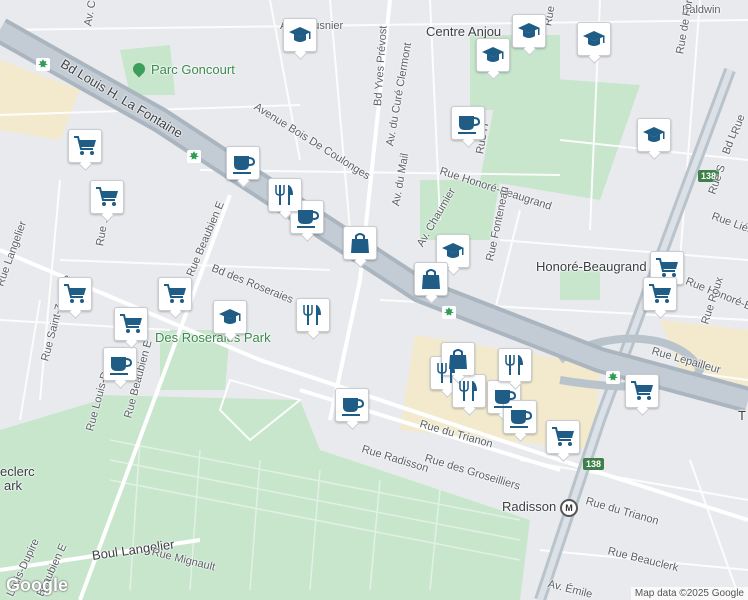 Image resolution: width=748 pixels, height=600 pixels. Describe the element at coordinates (569, 508) in the screenshot. I see `metro-icon: M` at that location.